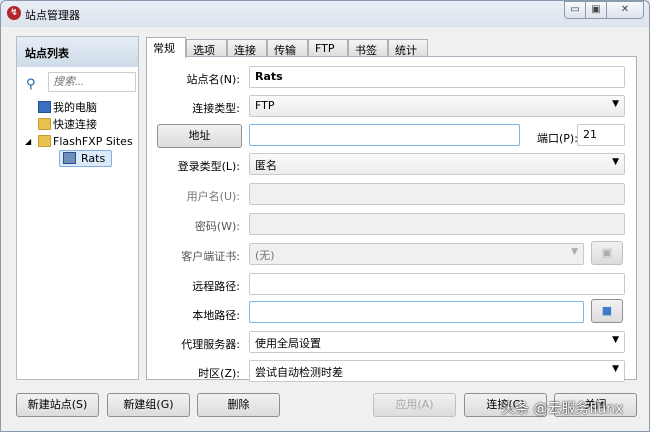 This screenshot has width=650, height=432. Describe the element at coordinates (325, 14) in the screenshot. I see `title-bar: ↯ 站点管理器 ▭ ▣ ✕` at that location.